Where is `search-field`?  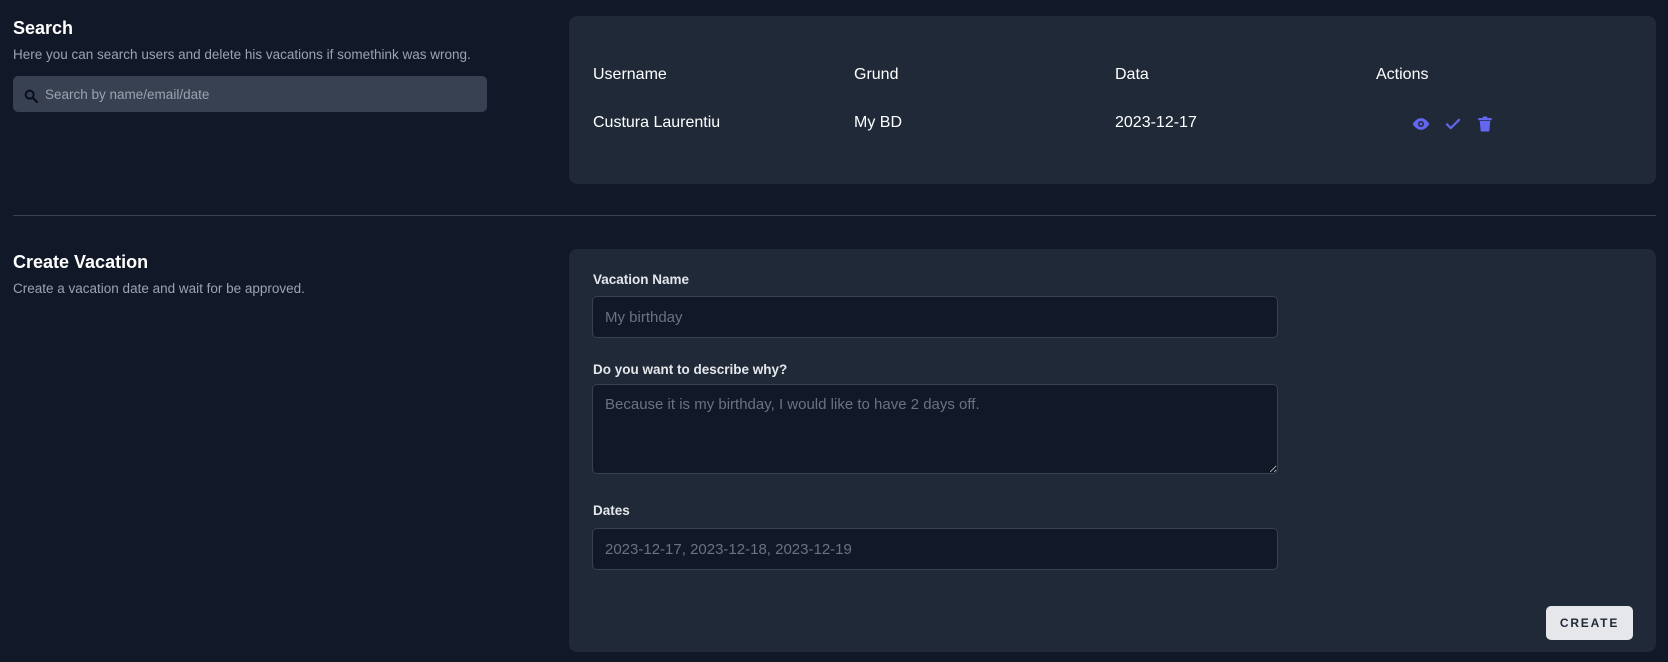 search-field is located at coordinates (250, 94).